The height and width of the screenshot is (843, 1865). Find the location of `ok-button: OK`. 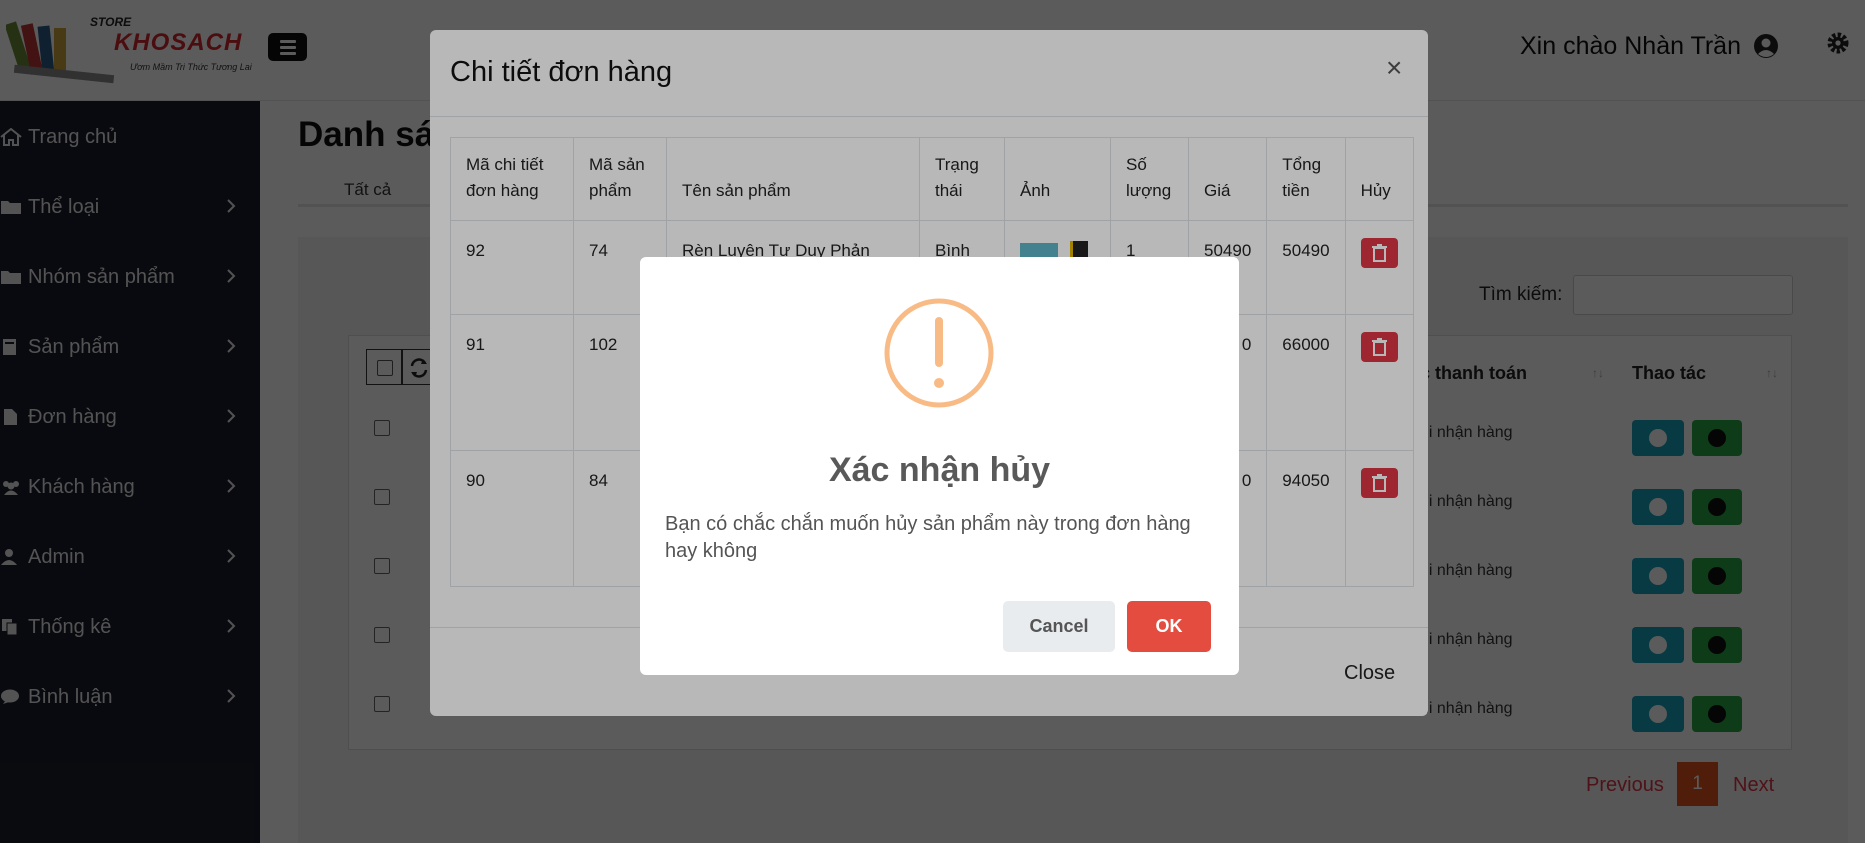

ok-button: OK is located at coordinates (1169, 626).